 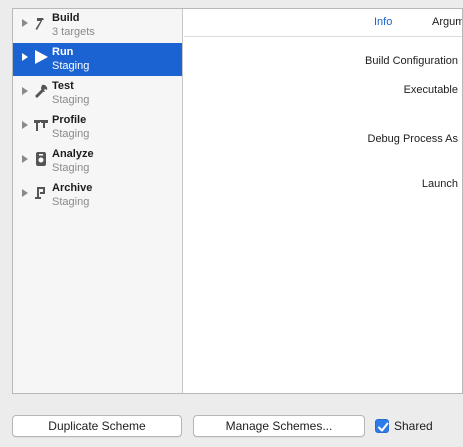 I want to click on sidebar-item-run: Run Staging, so click(x=97, y=59).